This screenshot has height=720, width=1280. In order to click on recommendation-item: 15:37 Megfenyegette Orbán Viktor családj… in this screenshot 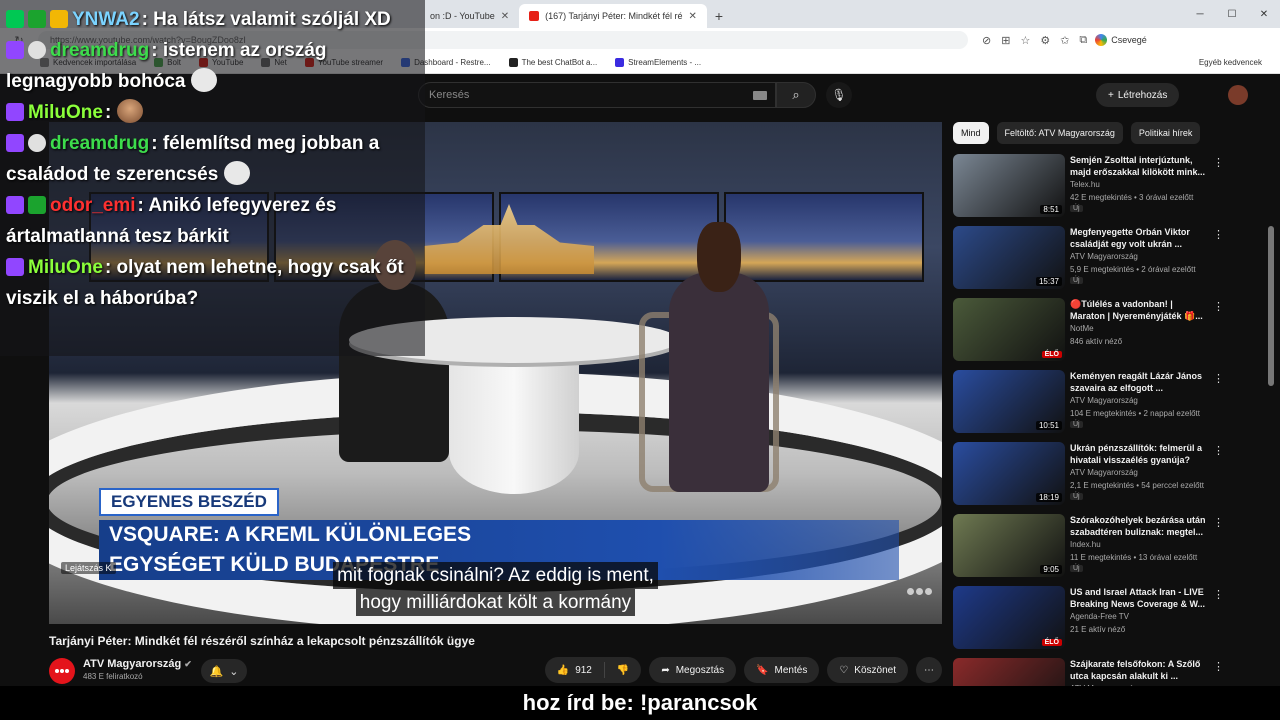, I will do `click(1090, 262)`.